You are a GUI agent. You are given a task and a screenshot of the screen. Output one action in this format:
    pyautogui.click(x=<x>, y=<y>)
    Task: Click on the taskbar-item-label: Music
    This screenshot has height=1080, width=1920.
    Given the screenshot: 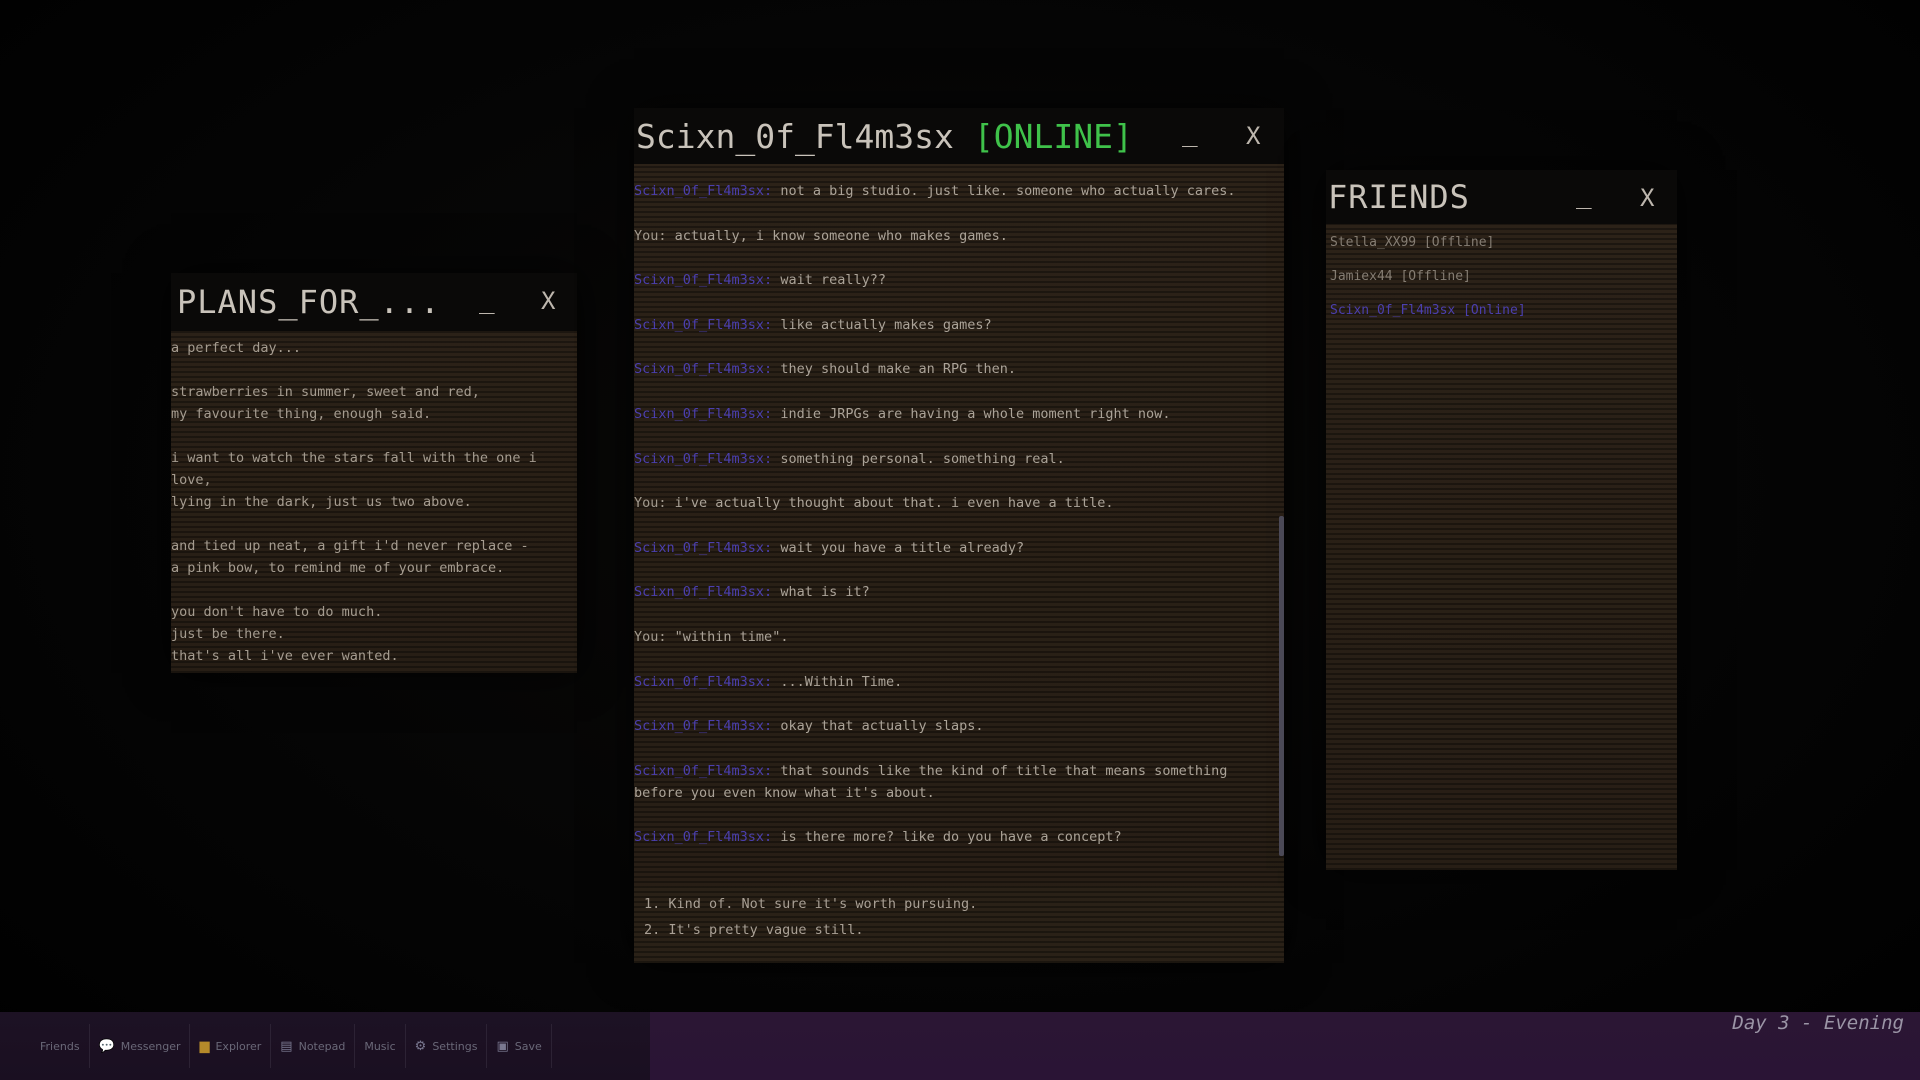 What is the action you would take?
    pyautogui.click(x=380, y=1046)
    